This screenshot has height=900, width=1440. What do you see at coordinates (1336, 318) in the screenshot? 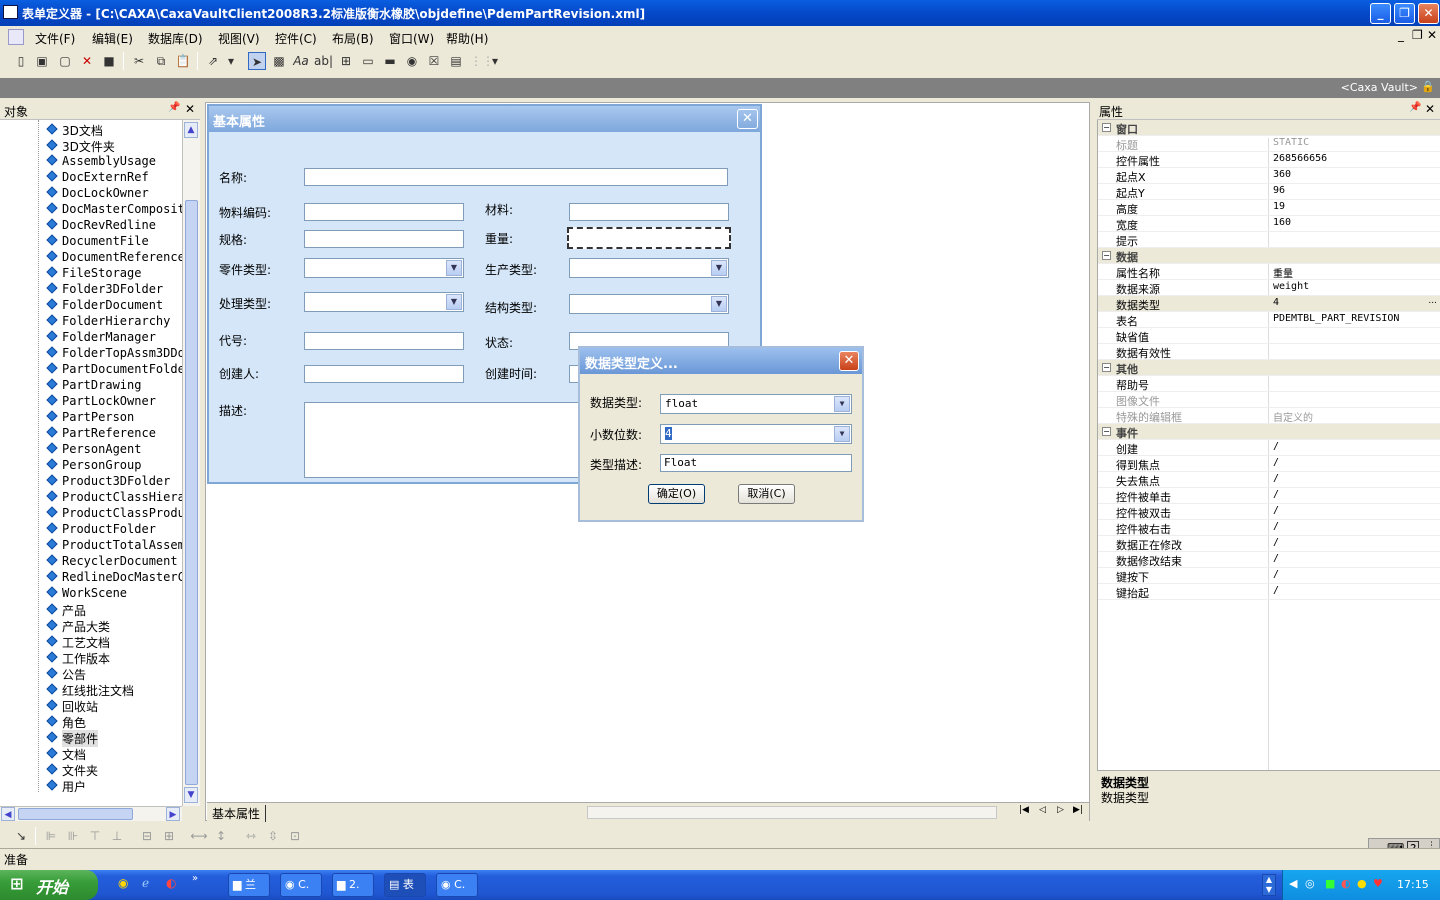
I see `prop-value: PDEMTBL_PART_REVISION` at bounding box center [1336, 318].